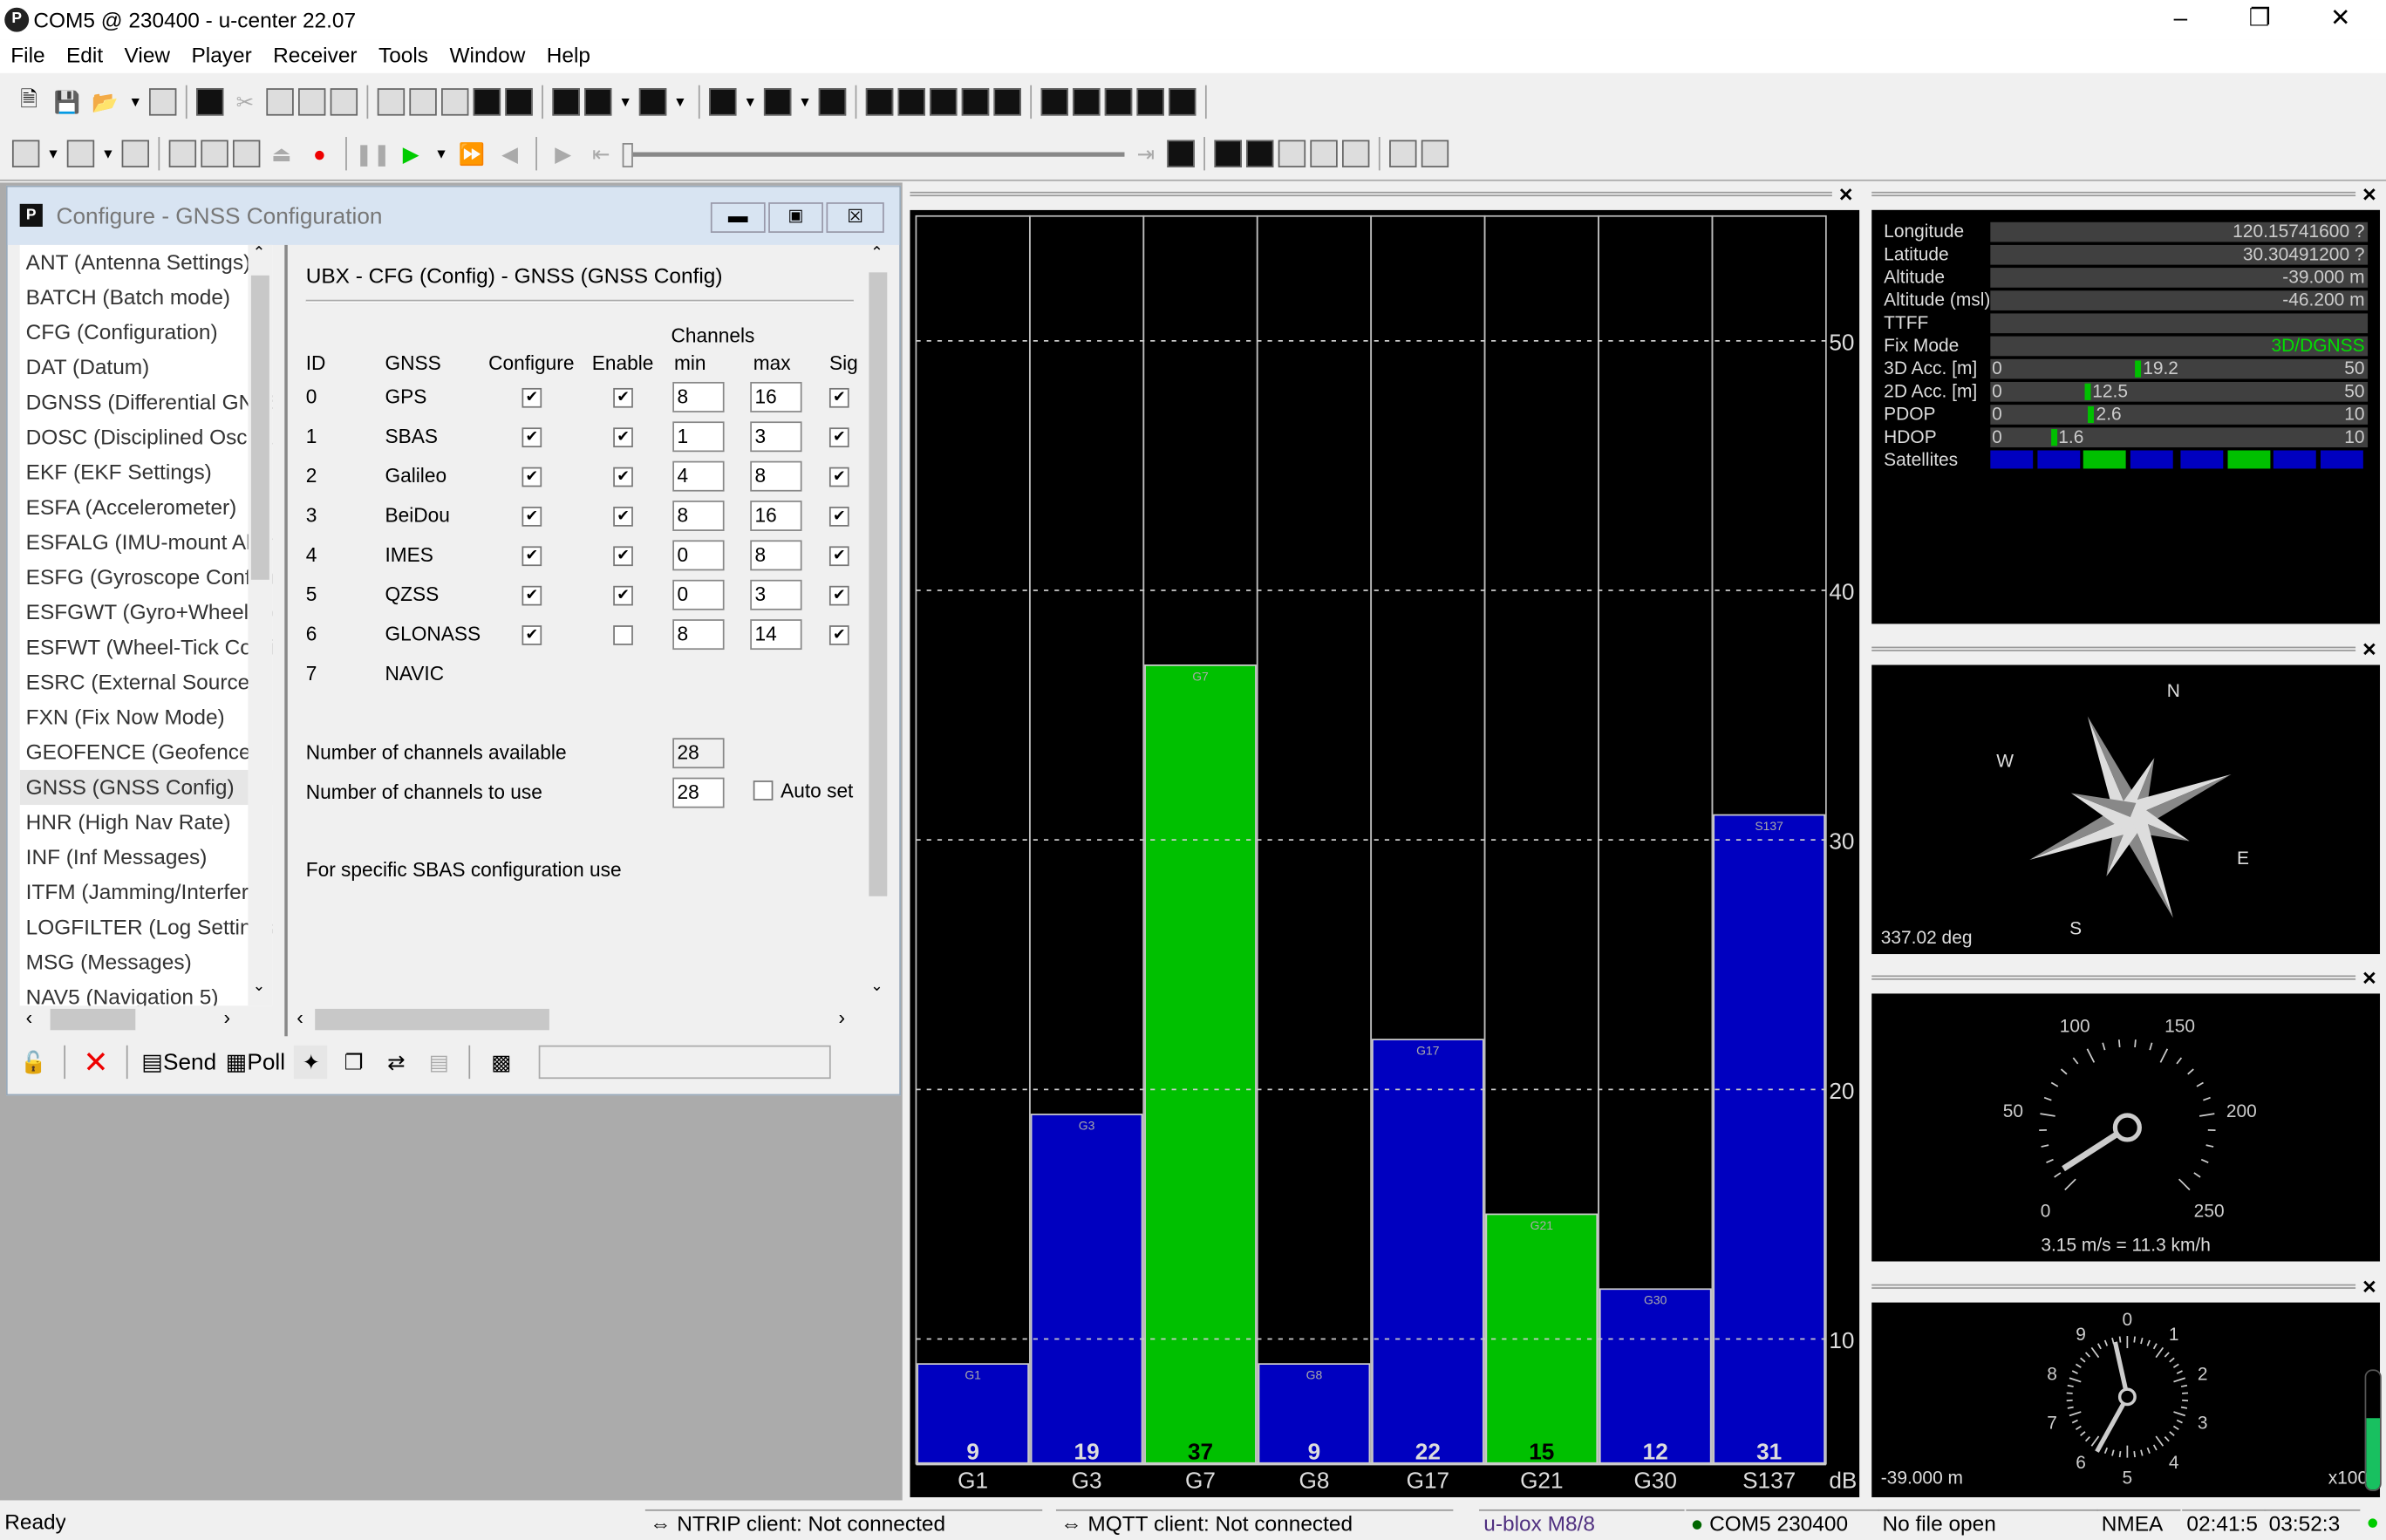 This screenshot has height=1540, width=2386. What do you see at coordinates (279, 102) in the screenshot?
I see `copy-icon` at bounding box center [279, 102].